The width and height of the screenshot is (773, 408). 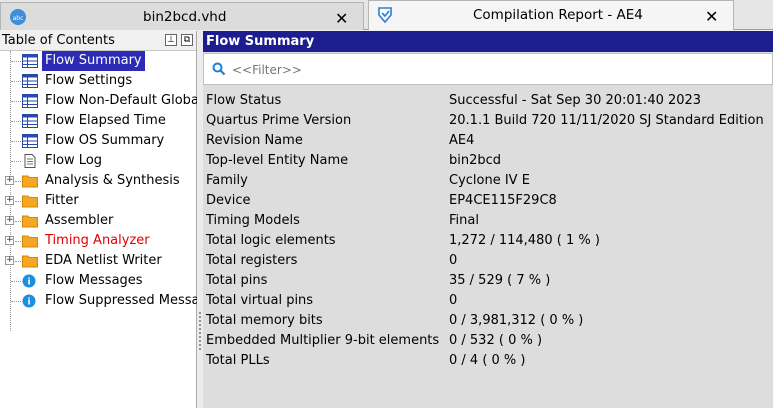 I want to click on toc-item: Flow Settings, so click(x=98, y=81).